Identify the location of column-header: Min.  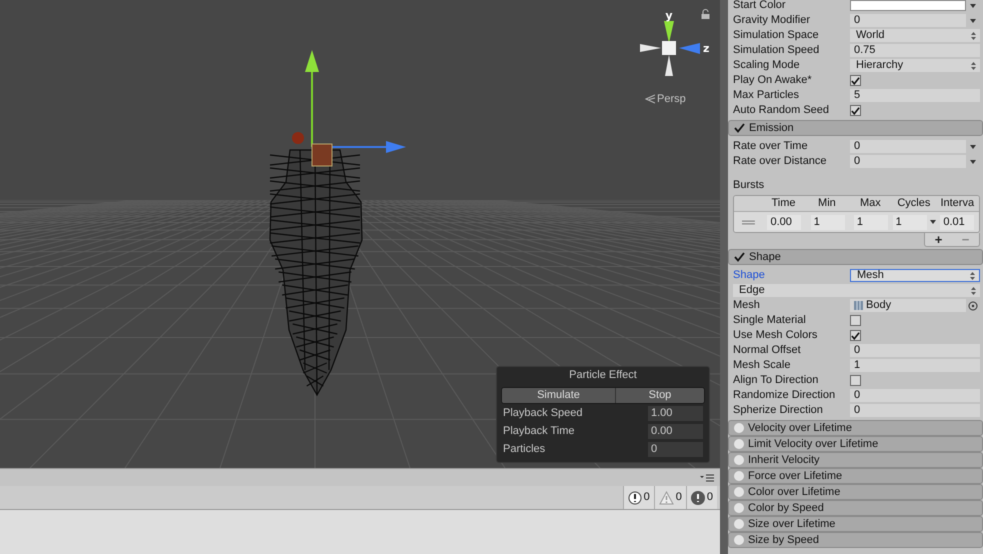
(827, 203).